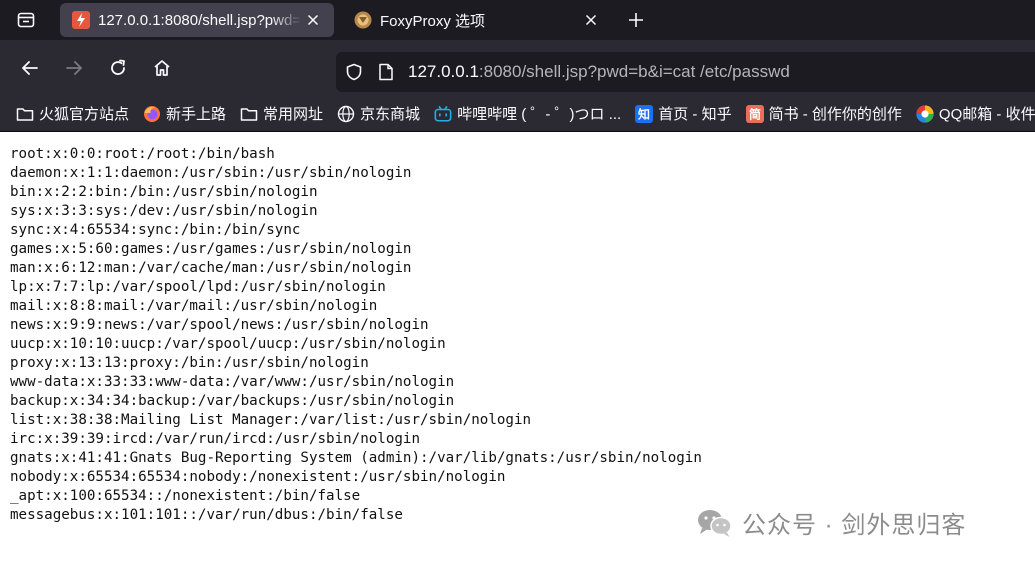 The width and height of the screenshot is (1035, 564). Describe the element at coordinates (155, 230) in the screenshot. I see `passwd-line: sync:x:4:65534:sync:/bin:/bin/sync` at that location.